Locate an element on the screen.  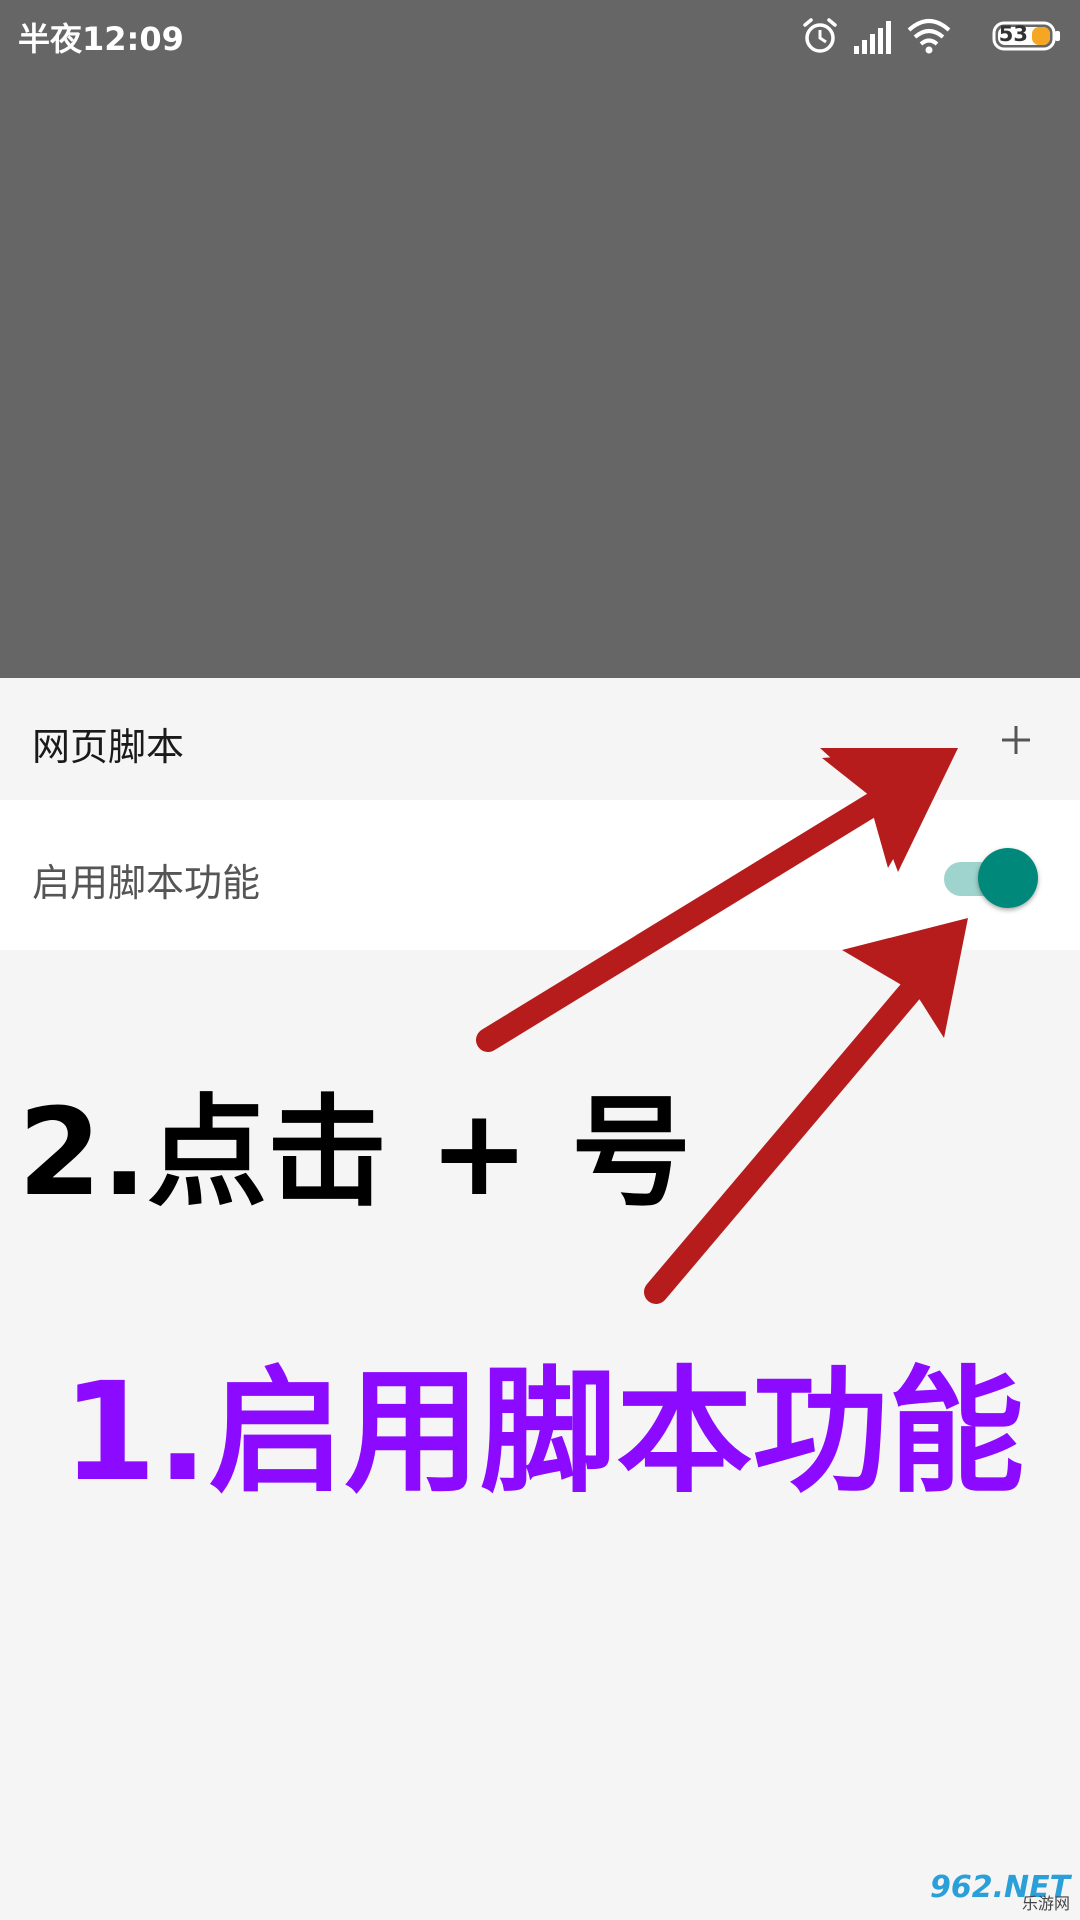
setting-label: 启用脚本功能 is located at coordinates (146, 883).